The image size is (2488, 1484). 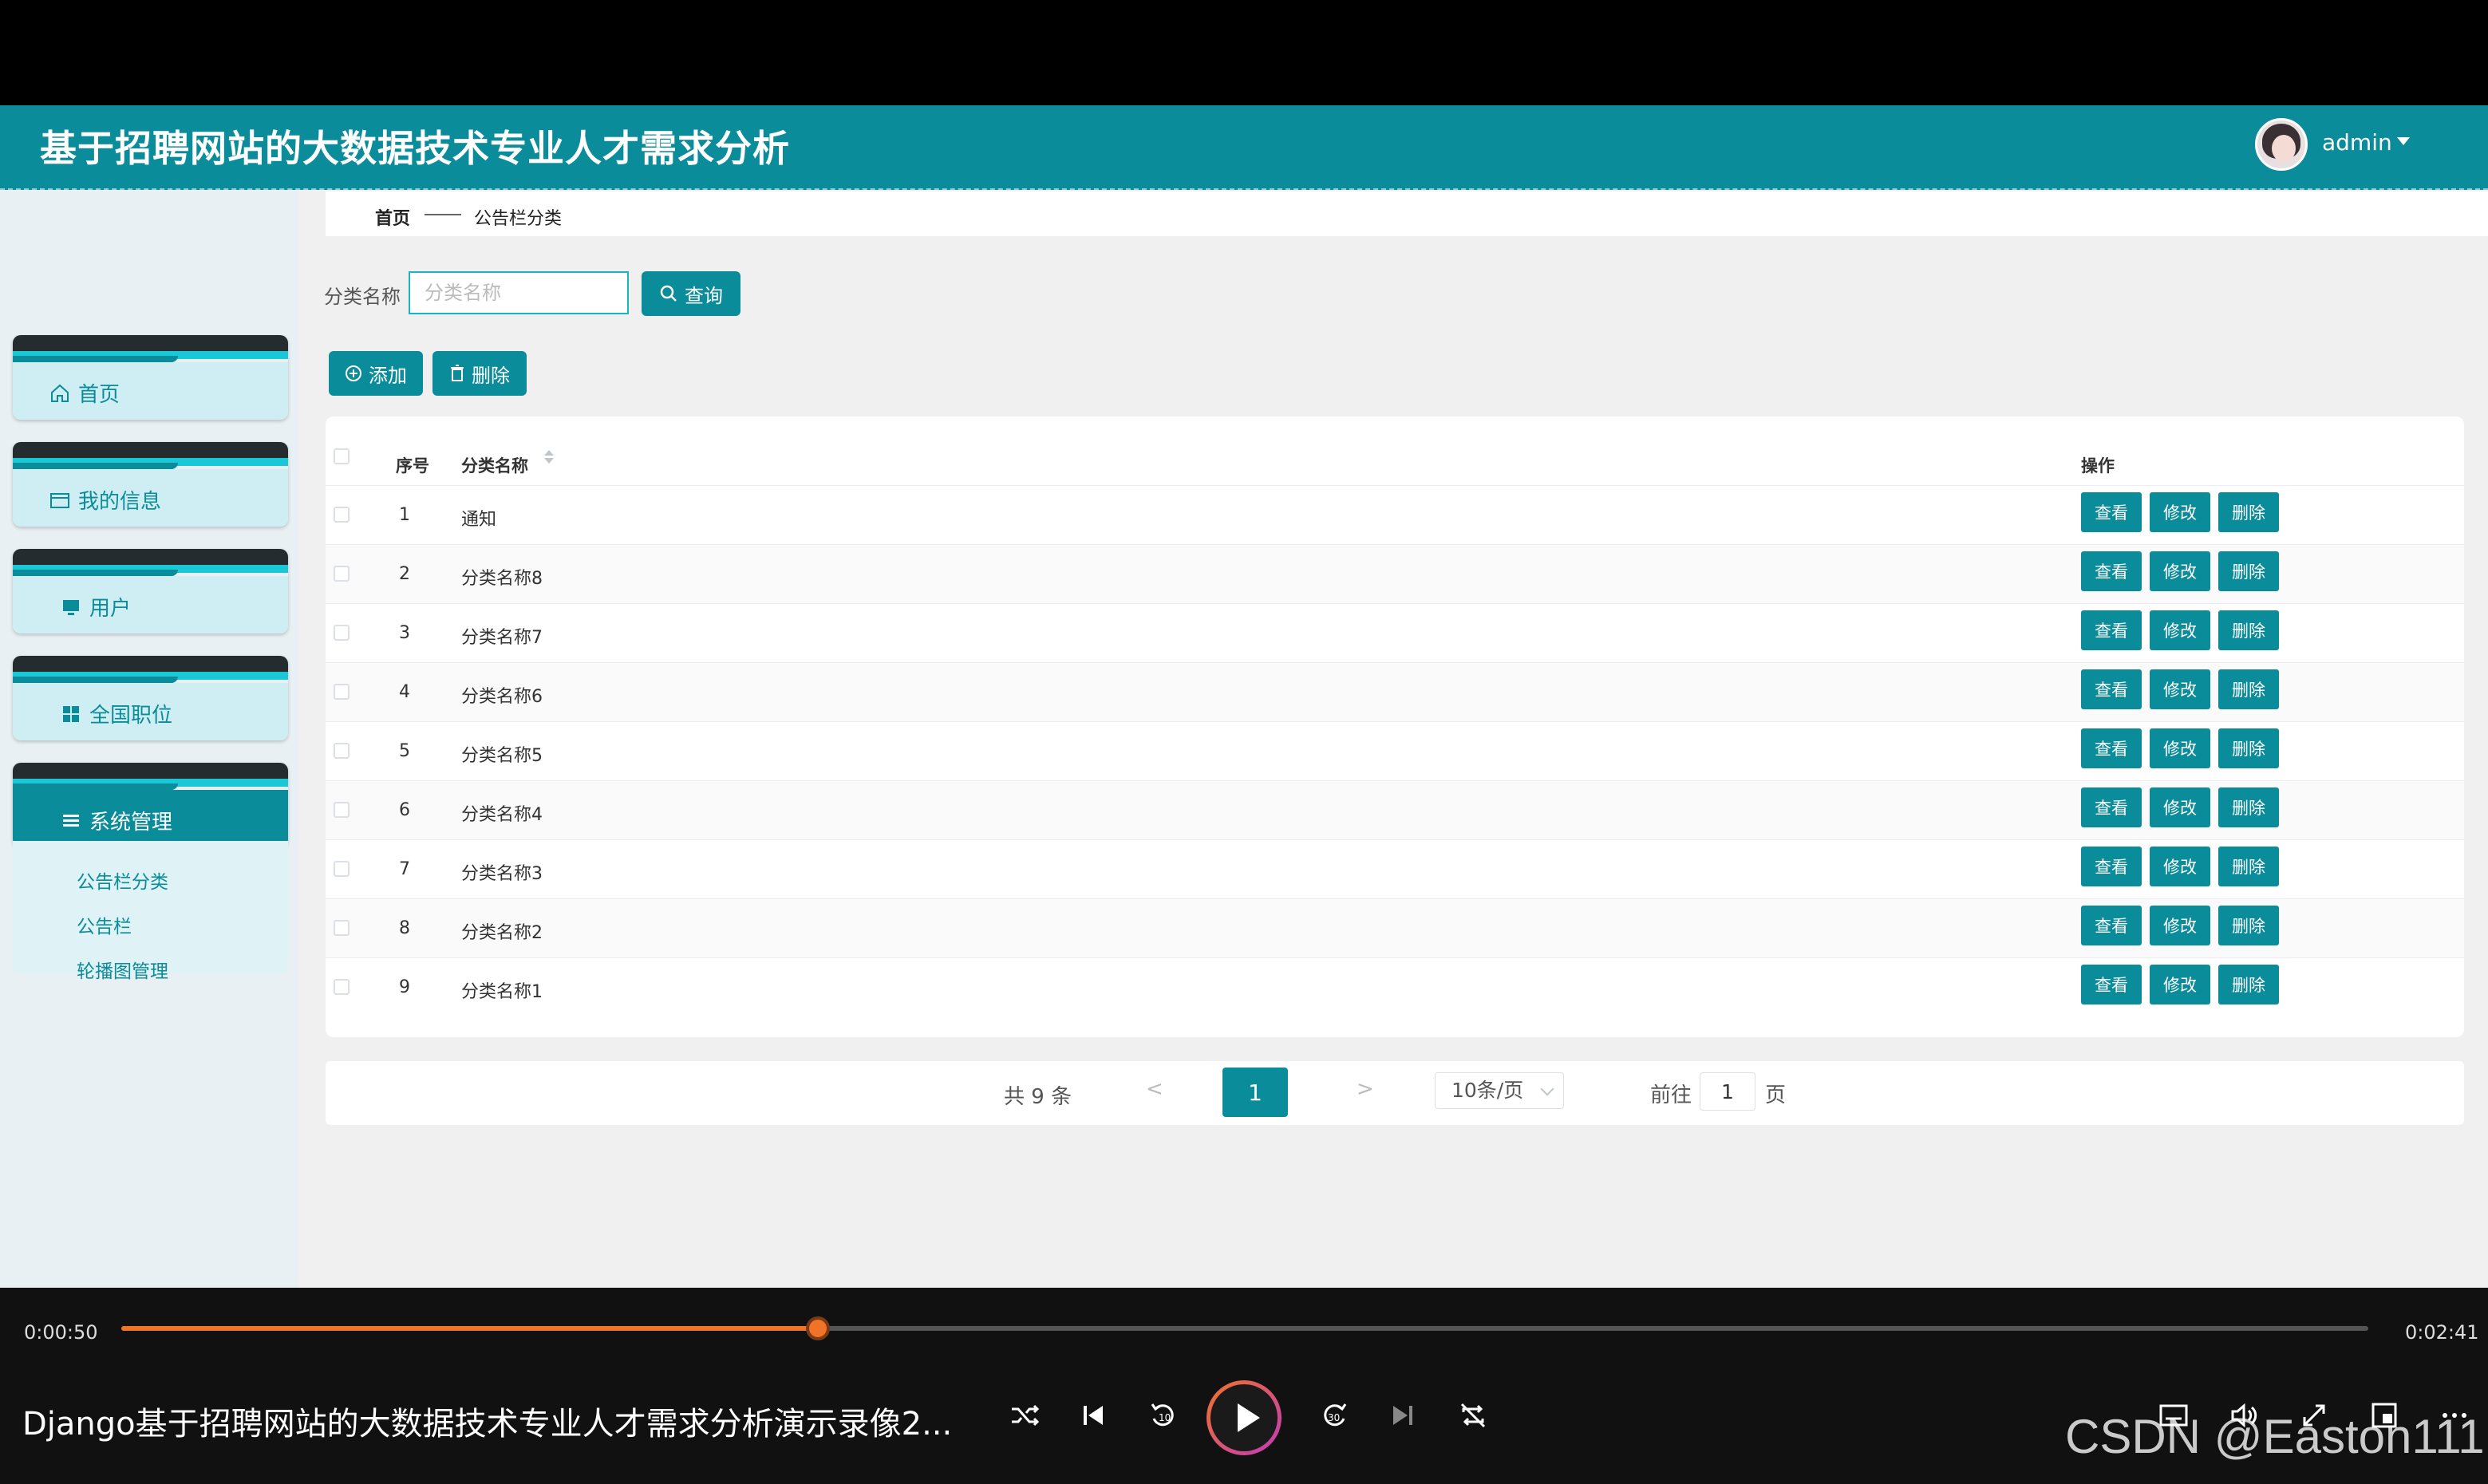 I want to click on caret-down-icon, so click(x=2403, y=141).